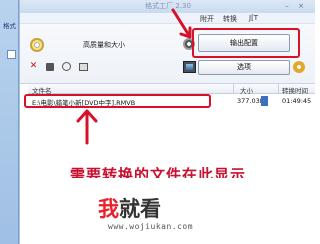  I want to click on selection-marker, so click(264, 101).